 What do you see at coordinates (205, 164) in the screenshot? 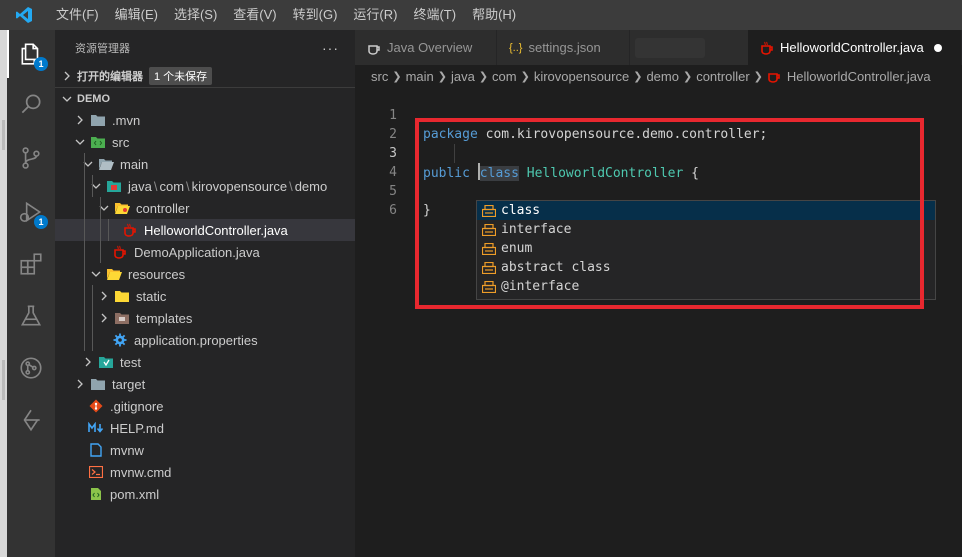
I see `tree-item-main: main` at bounding box center [205, 164].